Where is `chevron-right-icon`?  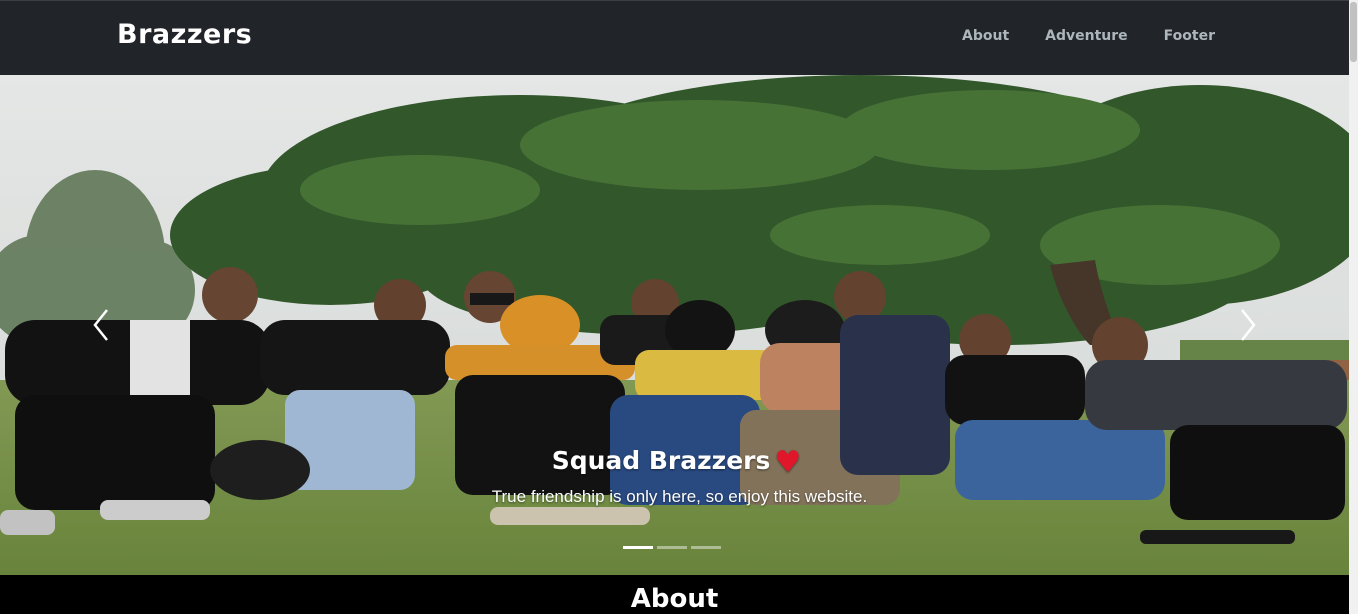 chevron-right-icon is located at coordinates (1248, 325).